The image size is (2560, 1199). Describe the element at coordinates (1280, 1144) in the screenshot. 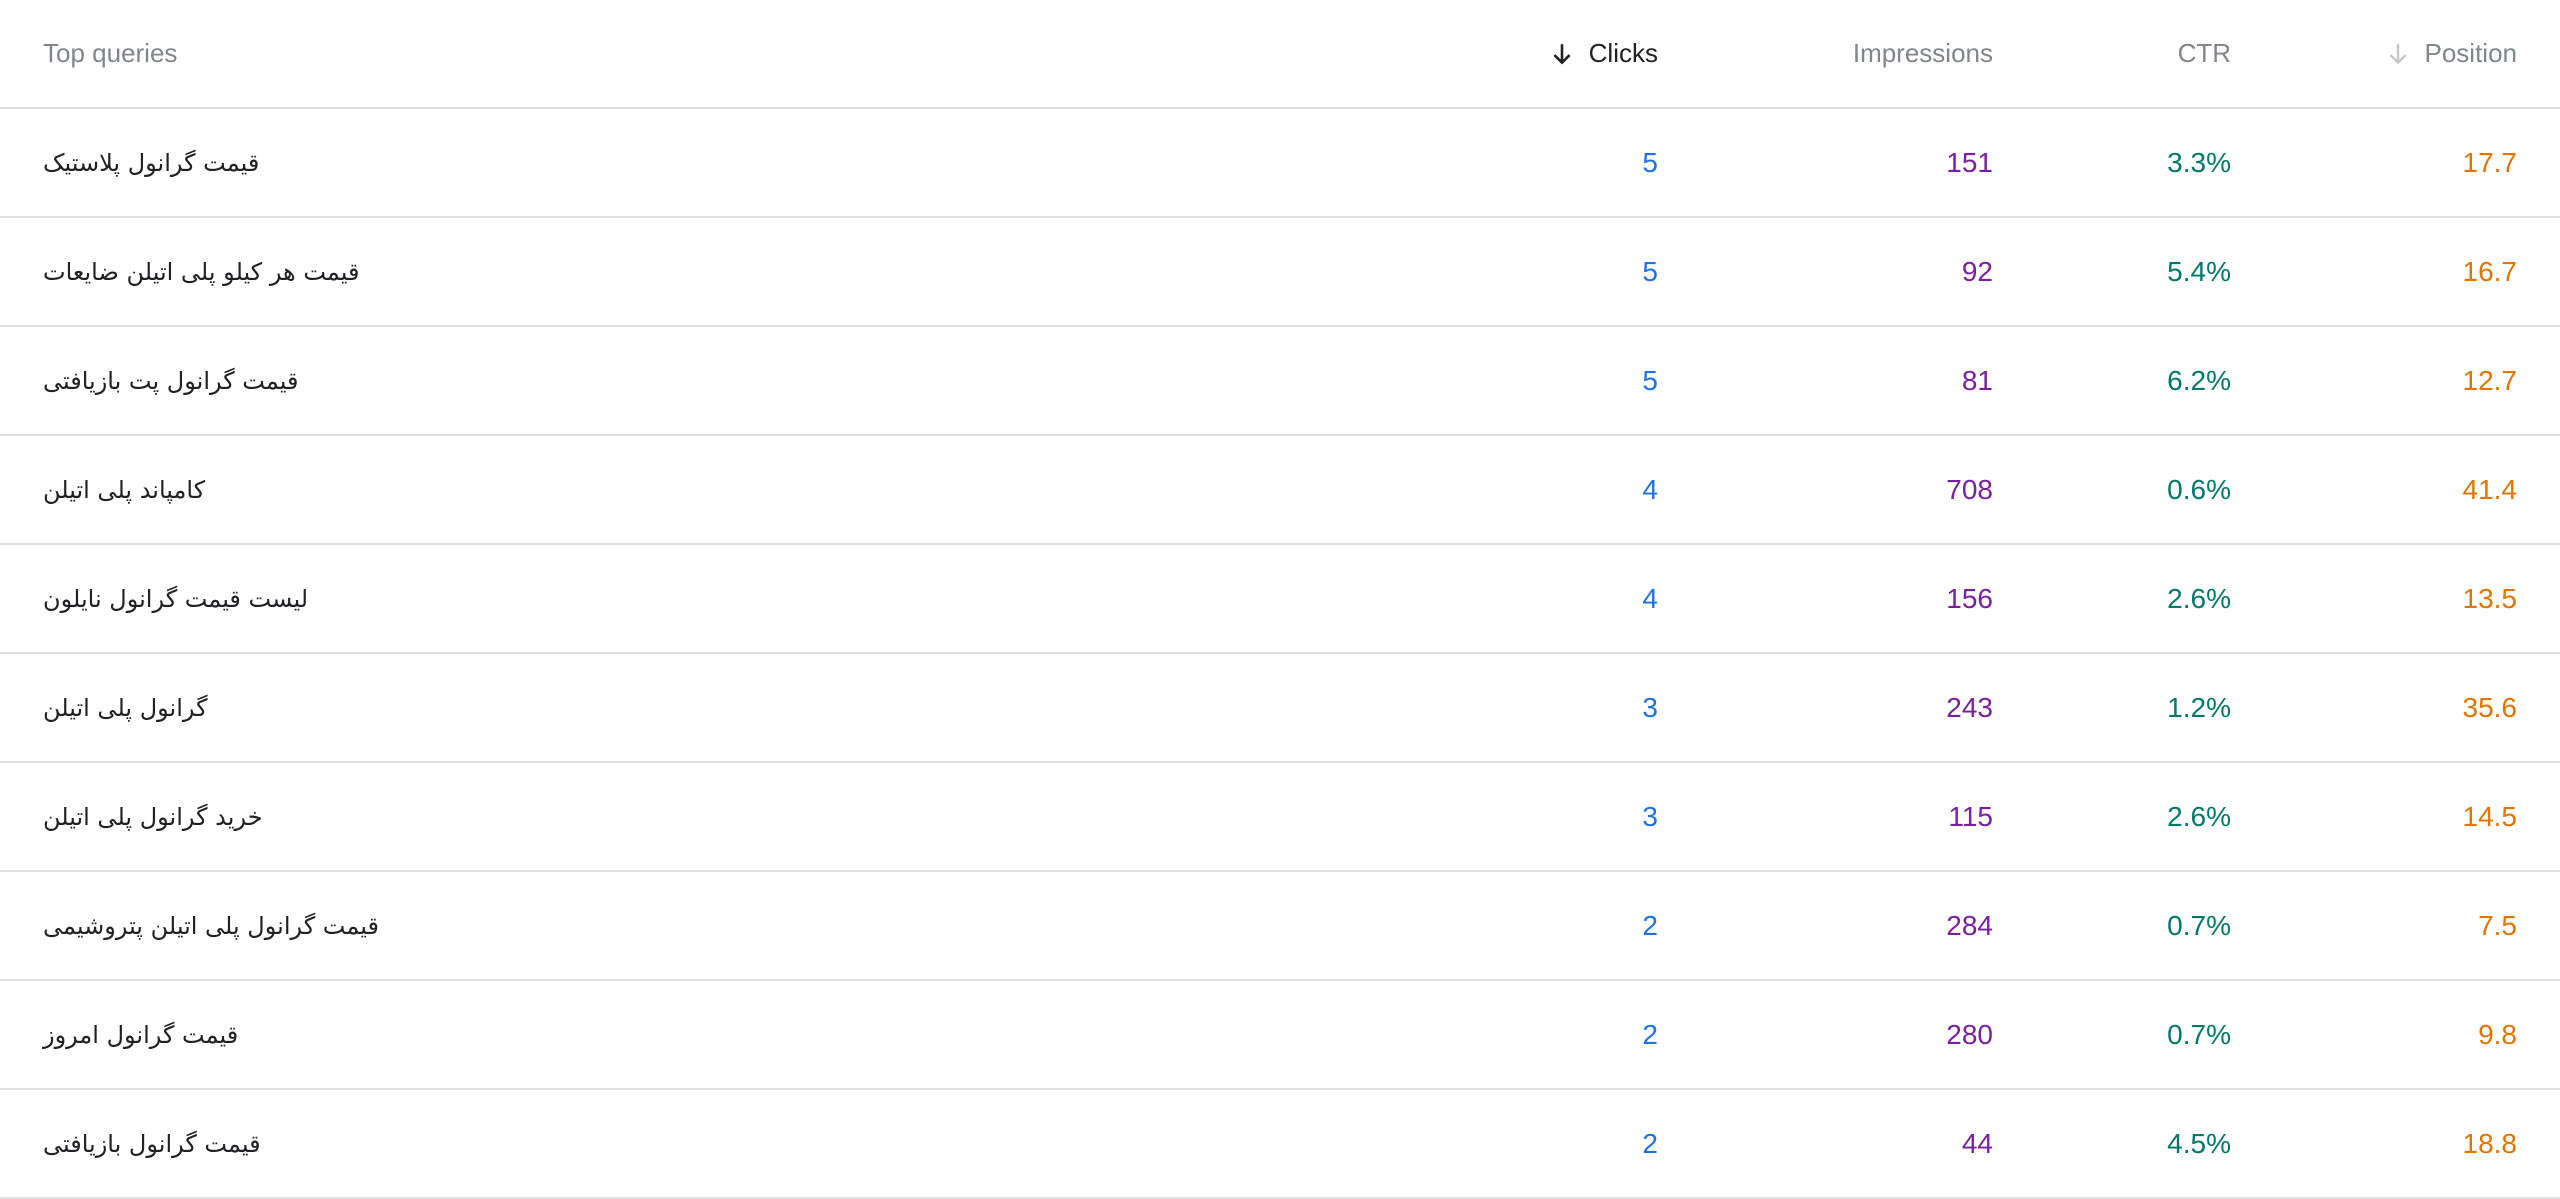

I see `table-row: قیمت گرانول بازیافتی 2 44 4.5% 18.8` at that location.